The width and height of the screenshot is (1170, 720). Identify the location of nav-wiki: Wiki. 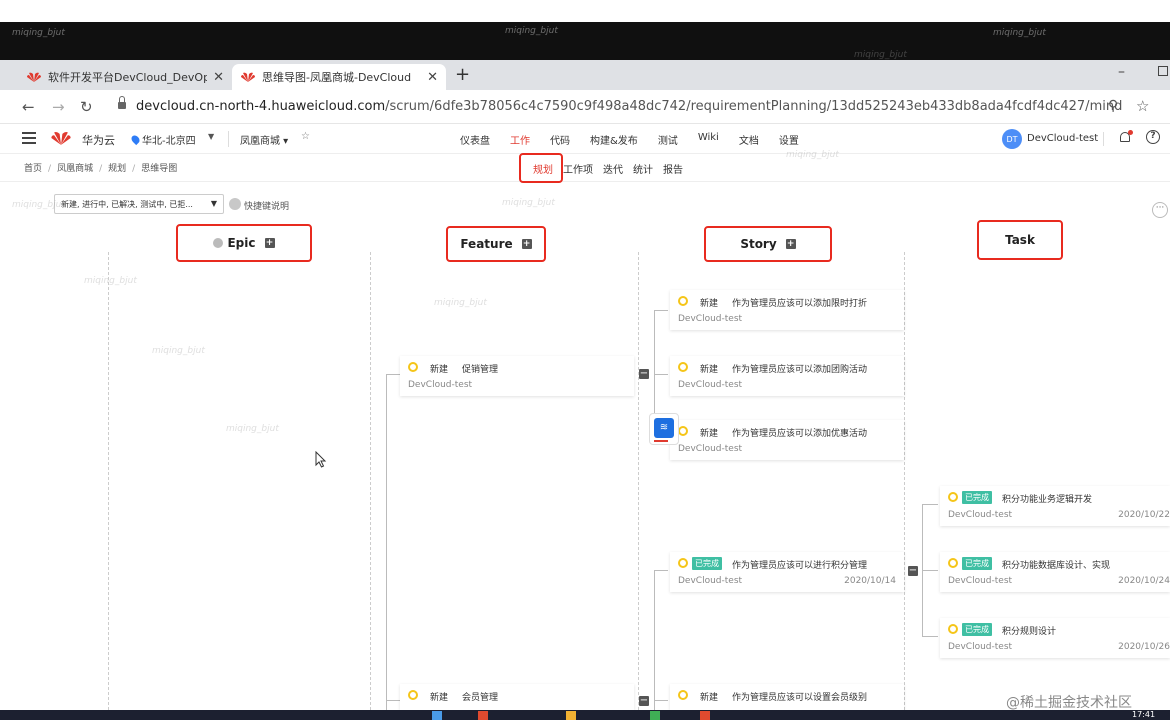
(708, 139).